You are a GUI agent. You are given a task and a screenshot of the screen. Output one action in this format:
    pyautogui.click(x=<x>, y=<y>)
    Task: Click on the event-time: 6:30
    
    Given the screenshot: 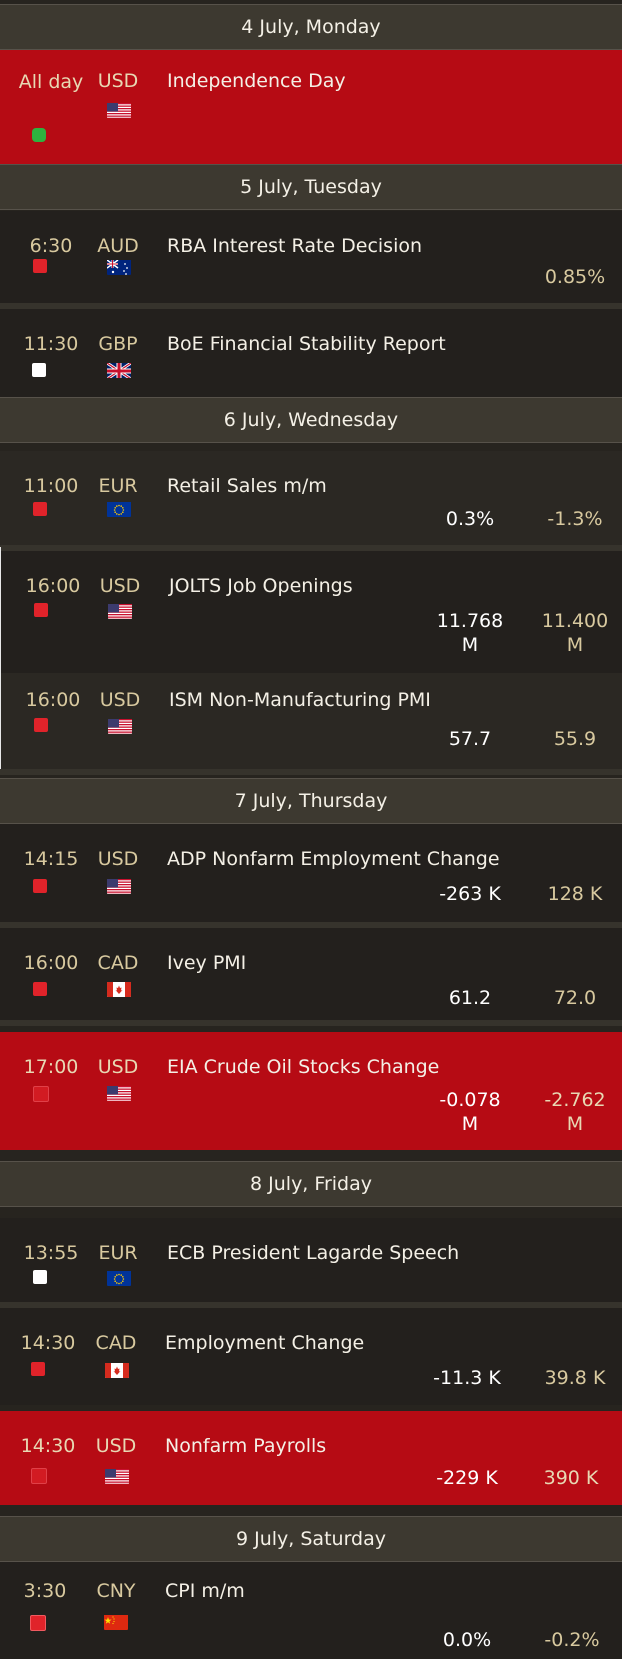 What is the action you would take?
    pyautogui.click(x=51, y=246)
    